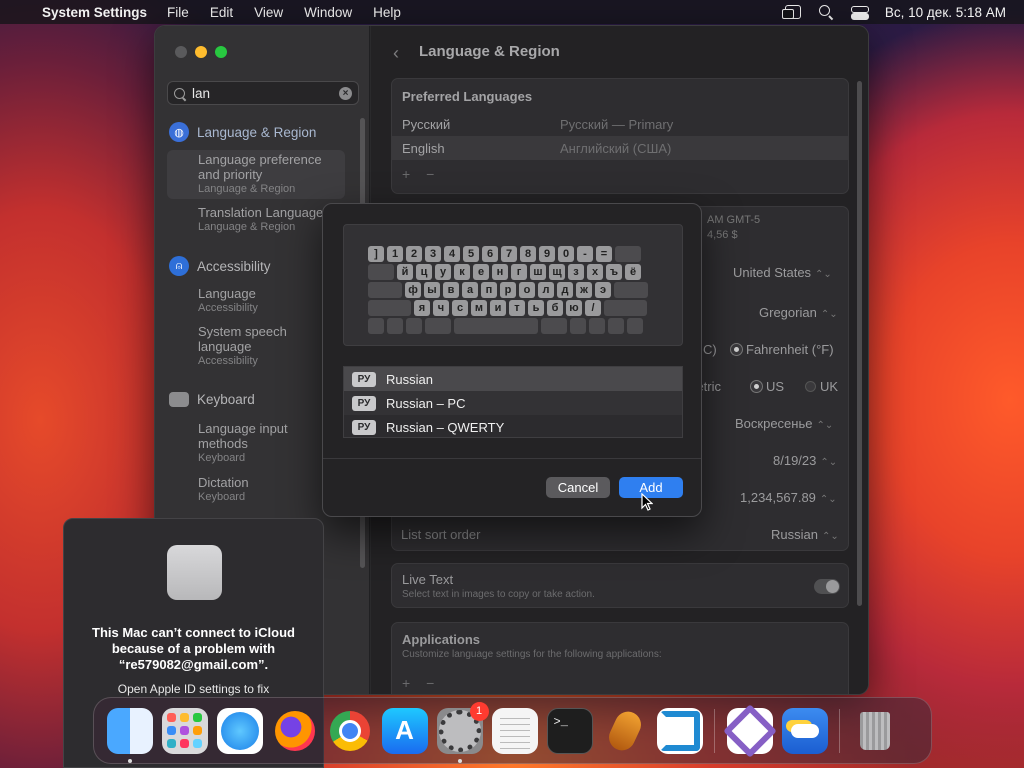  Describe the element at coordinates (633, 272) in the screenshot. I see `key: ё` at that location.